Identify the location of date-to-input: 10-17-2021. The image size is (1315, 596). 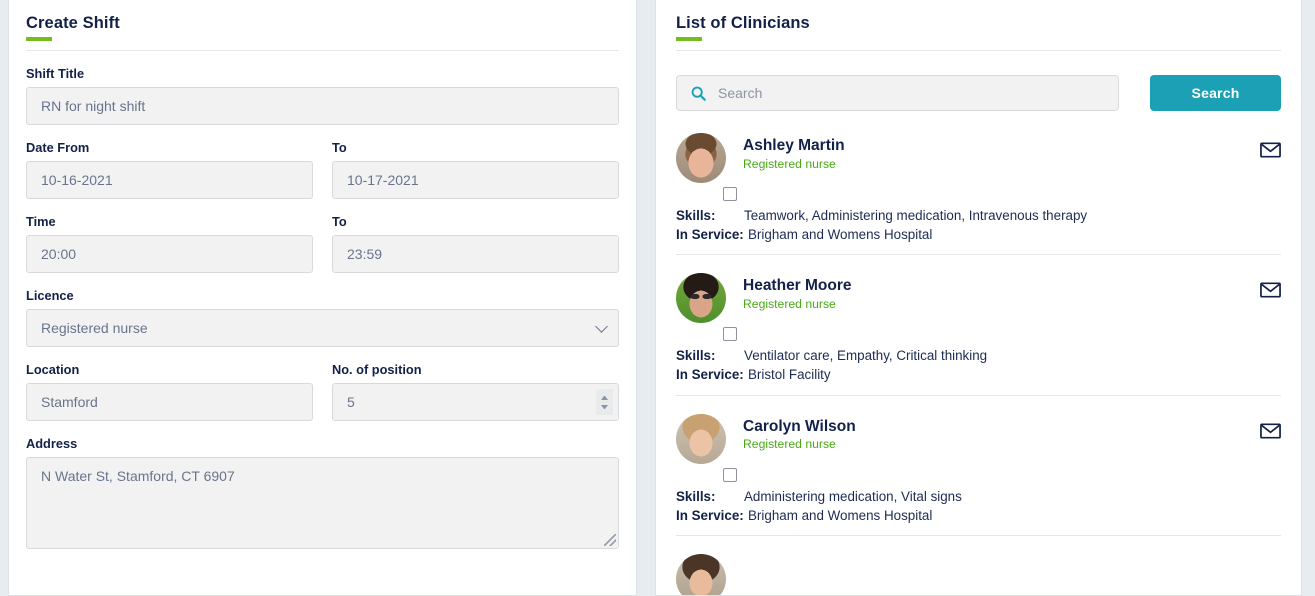
(475, 180).